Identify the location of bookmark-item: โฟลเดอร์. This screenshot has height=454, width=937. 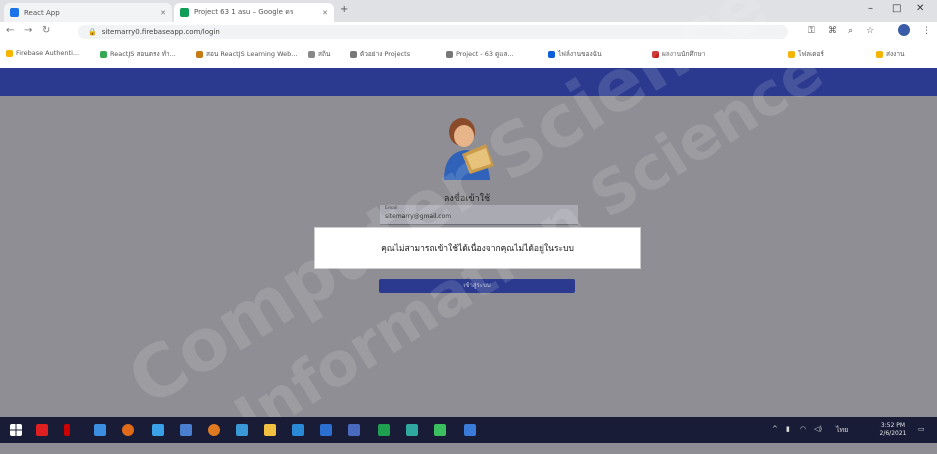
(806, 54).